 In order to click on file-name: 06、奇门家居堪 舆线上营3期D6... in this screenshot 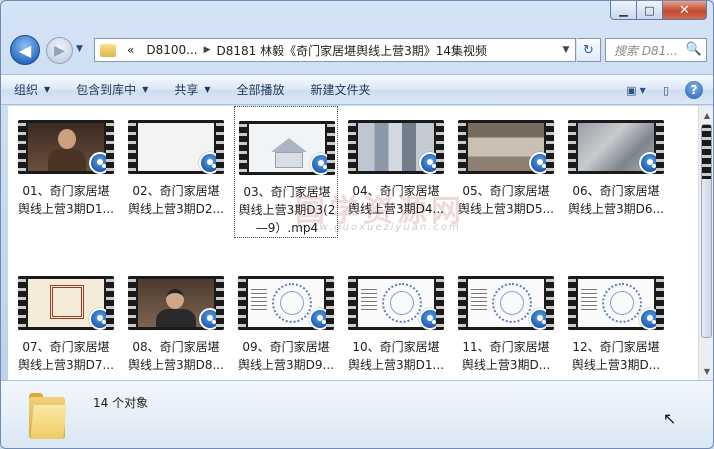, I will do `click(616, 200)`.